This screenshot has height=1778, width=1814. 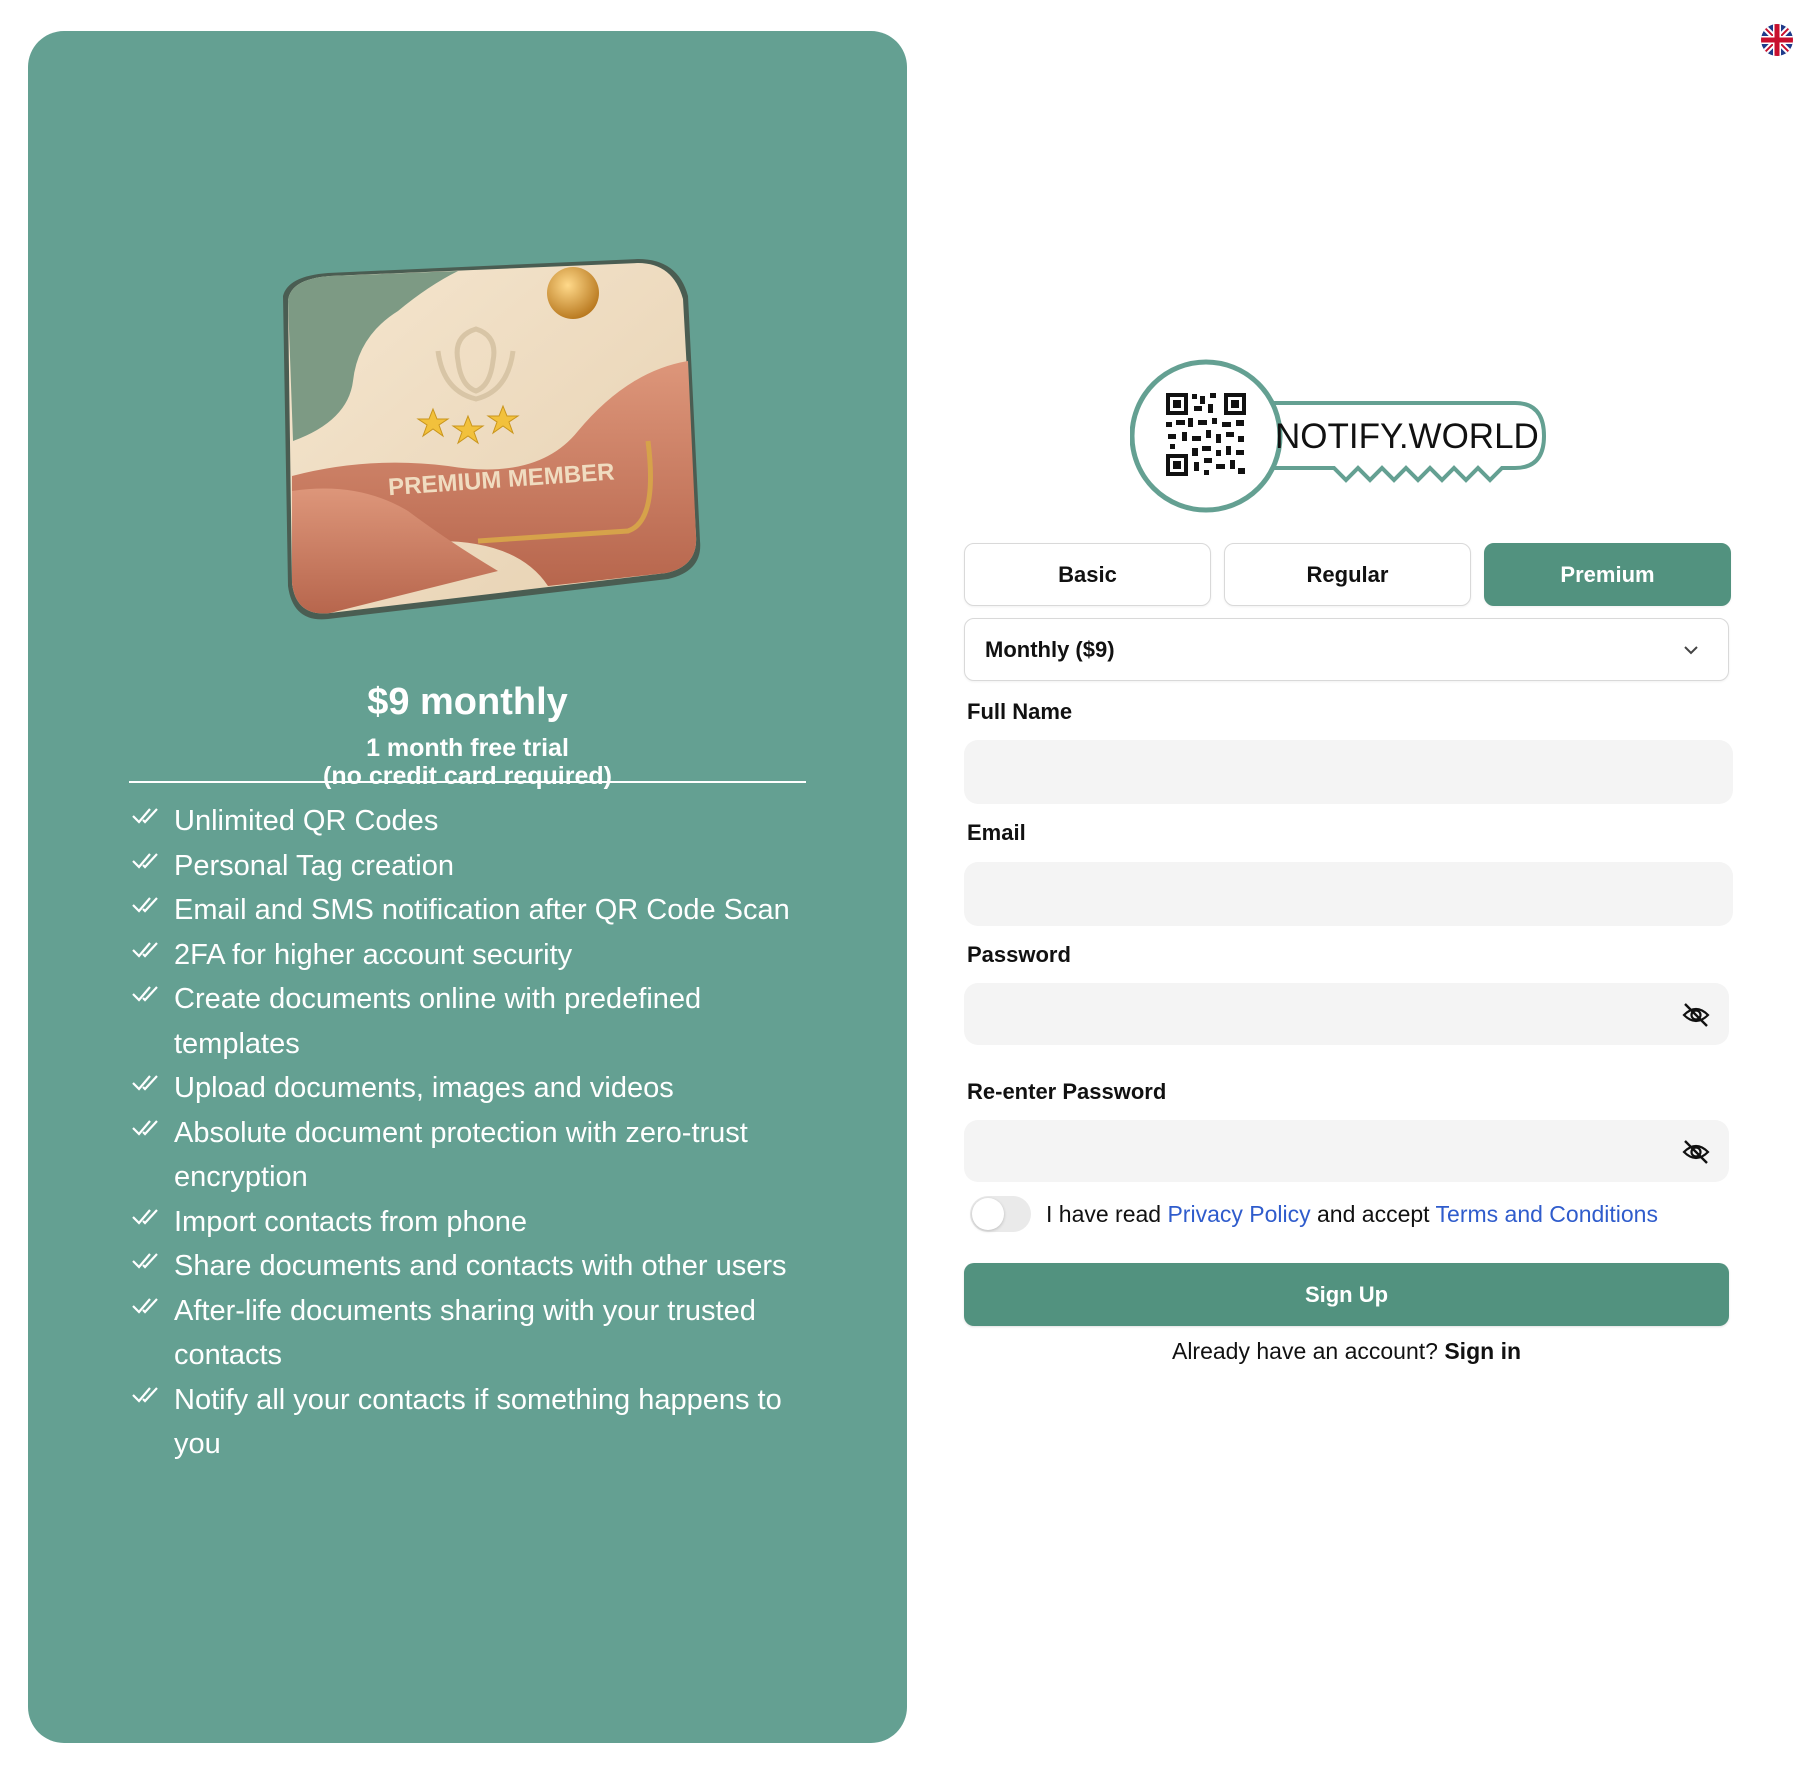 What do you see at coordinates (1067, 1091) in the screenshot?
I see `reenter-password-label: Re-enter Password` at bounding box center [1067, 1091].